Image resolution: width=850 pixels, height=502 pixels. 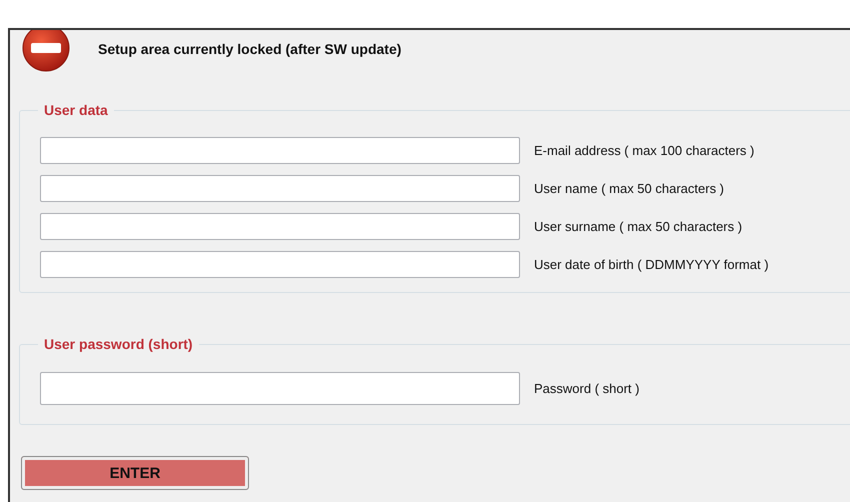 What do you see at coordinates (135, 473) in the screenshot?
I see `enter-button: ENTER` at bounding box center [135, 473].